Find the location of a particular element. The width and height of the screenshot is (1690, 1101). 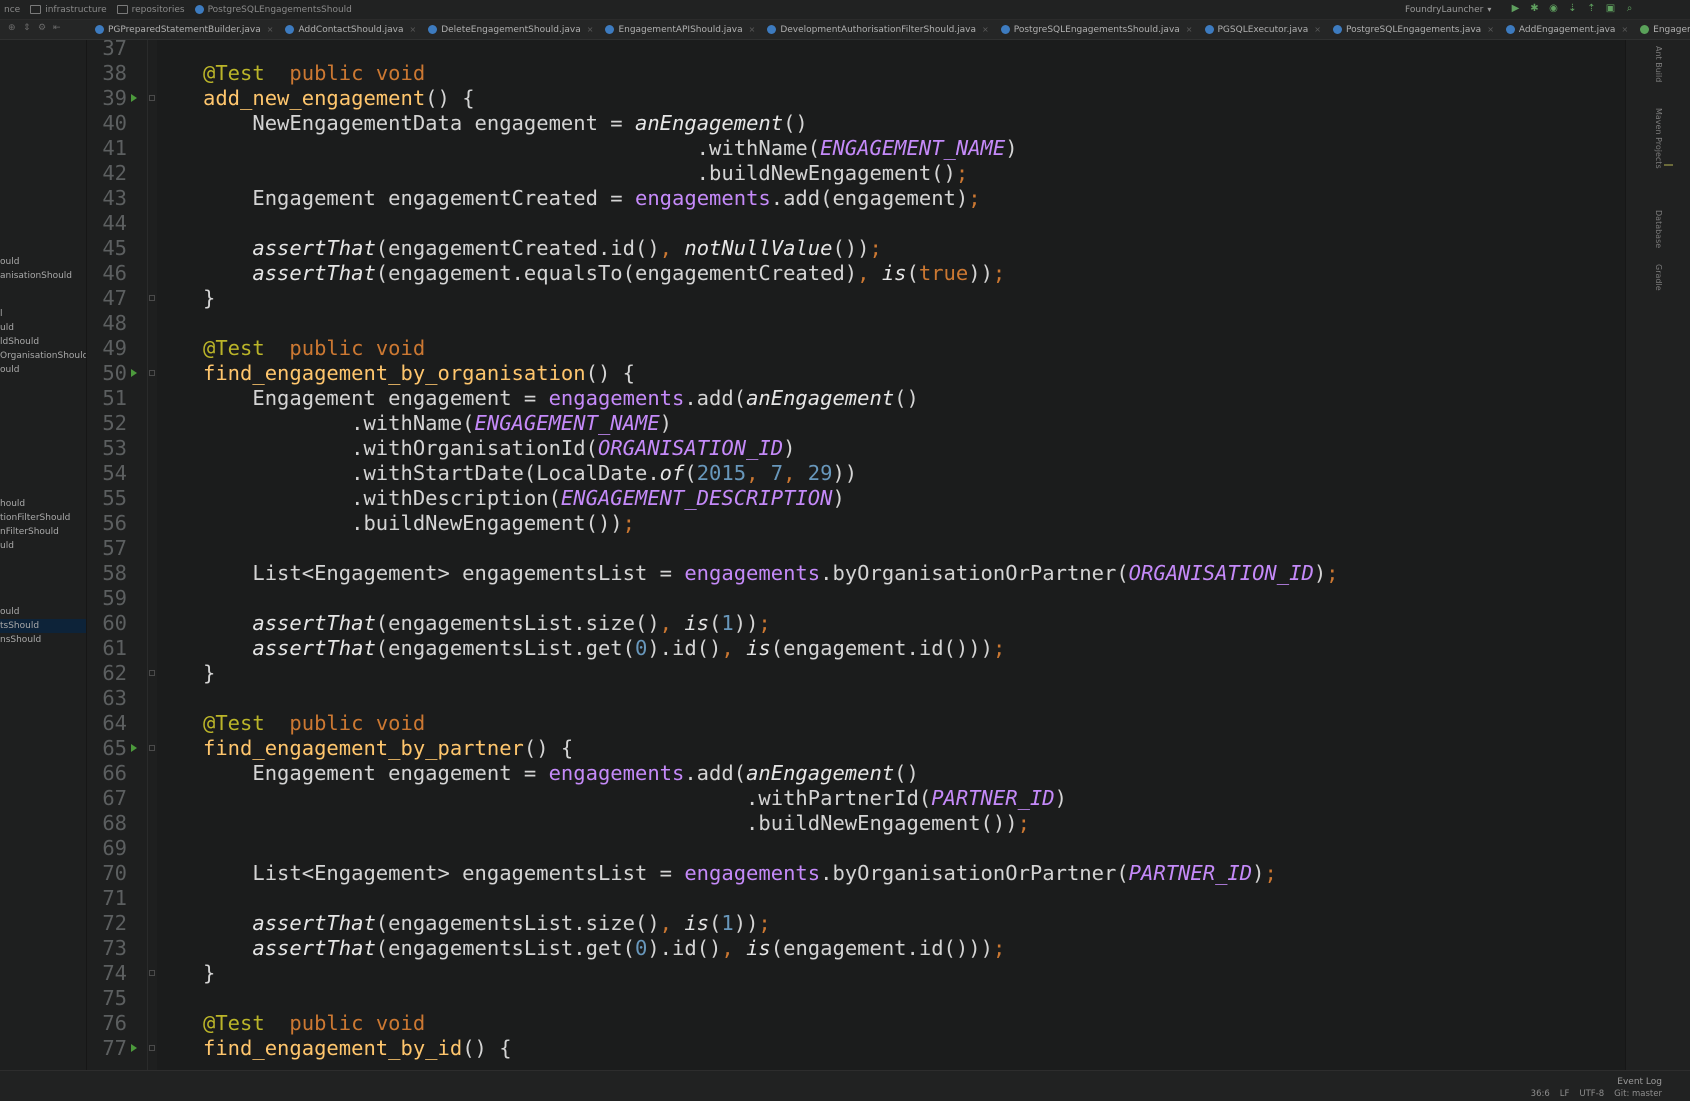

editor-tab: PostgreSQLEngagementsShould.java × is located at coordinates (1100, 29).